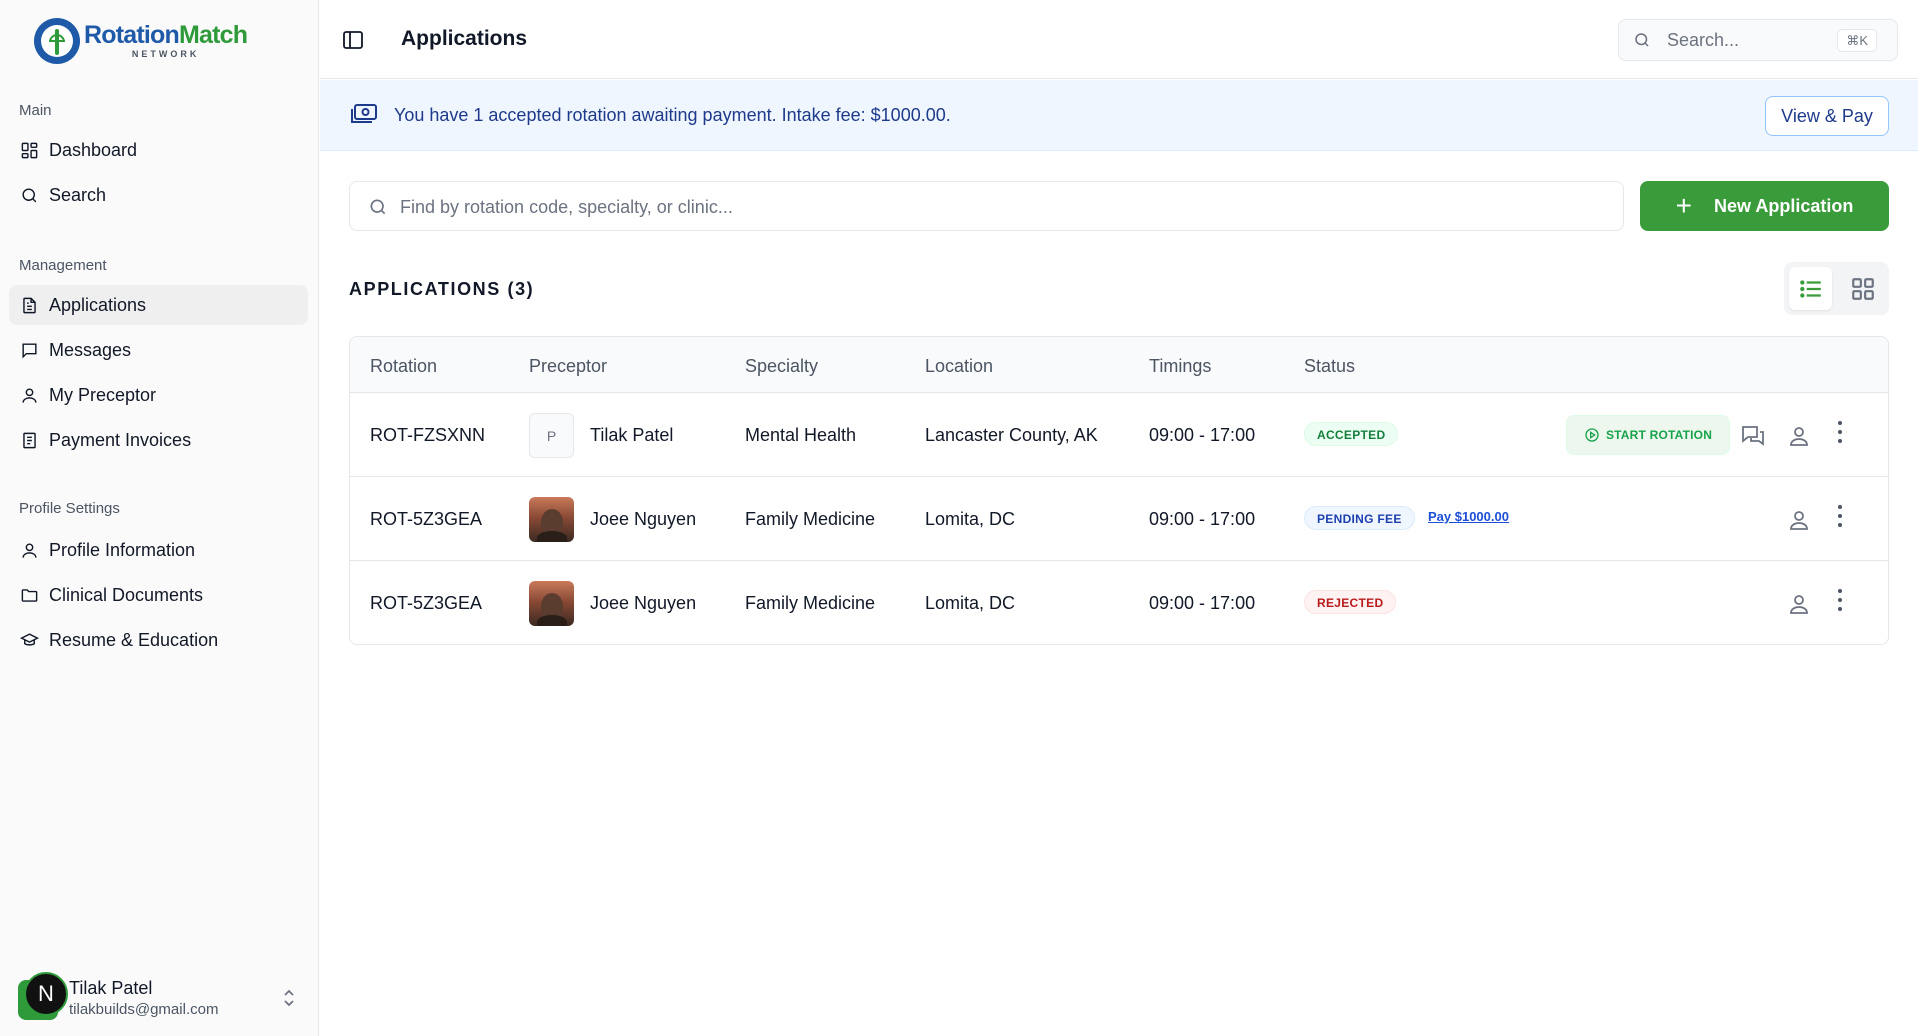 This screenshot has height=1036, width=1918. I want to click on global-search: ⌘K, so click(1758, 40).